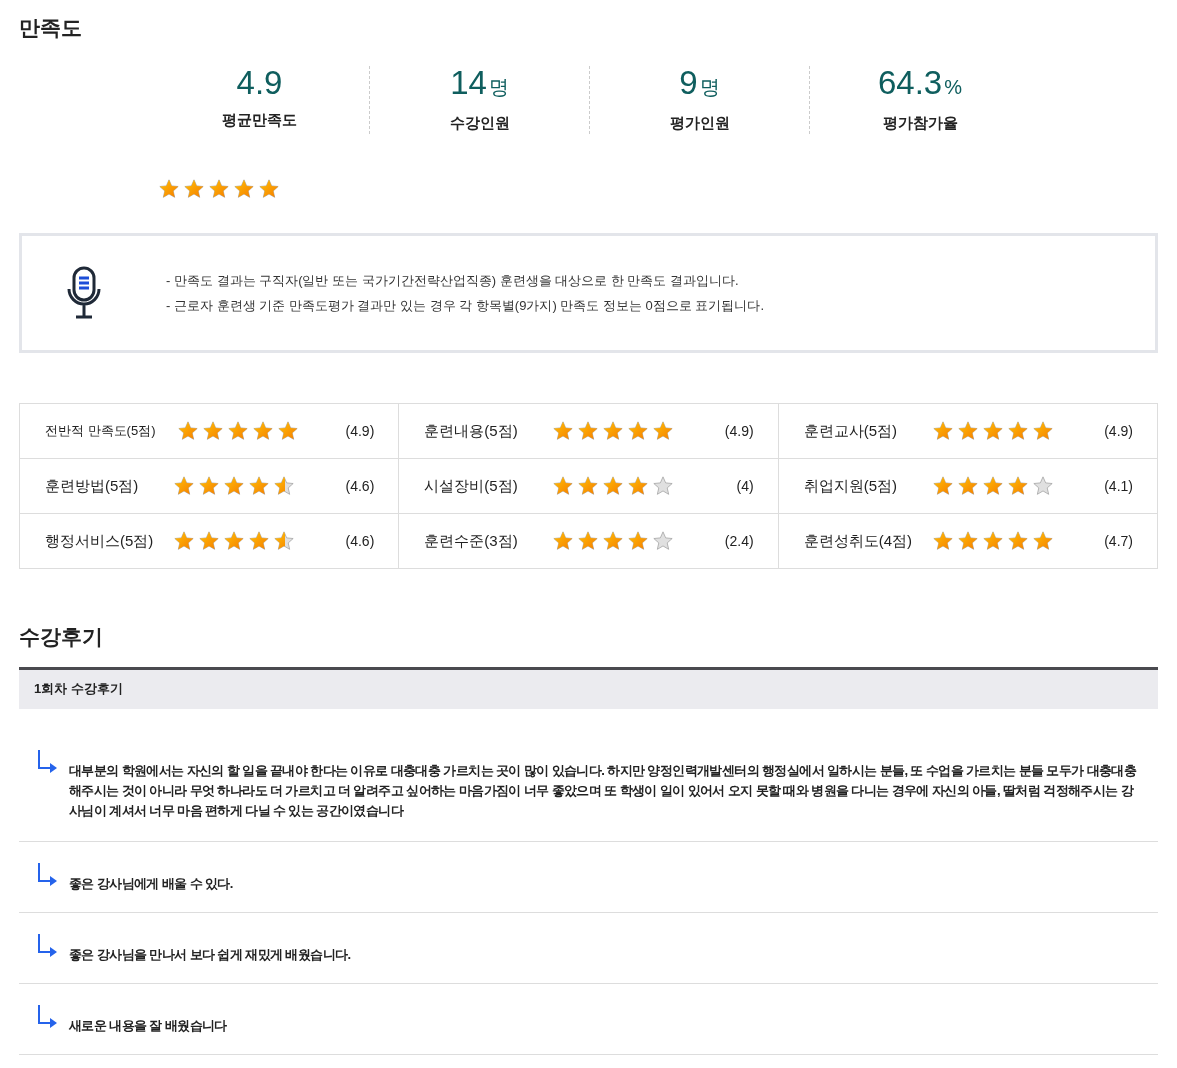  What do you see at coordinates (453, 281) in the screenshot?
I see `notice-text: - 만족도 결과는 구직자(일반 또는 국가기간전략산업직종) 훈련생을 대상으로 한 만족도 결과입니다.` at bounding box center [453, 281].